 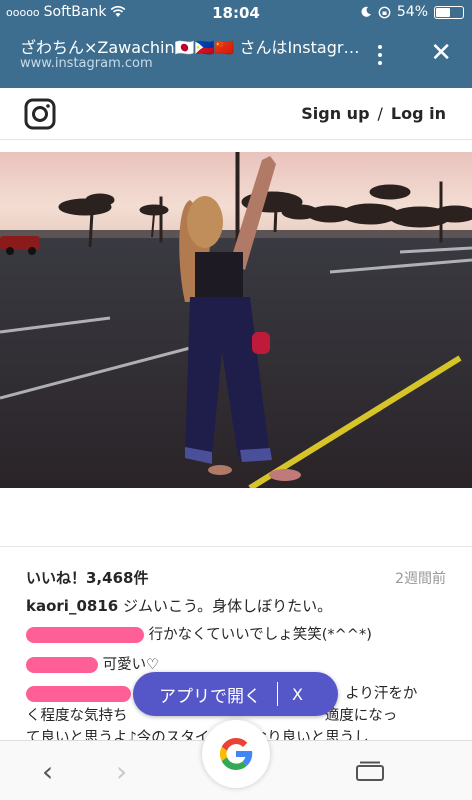 What do you see at coordinates (381, 694) in the screenshot?
I see `comment-text: より汗をか` at bounding box center [381, 694].